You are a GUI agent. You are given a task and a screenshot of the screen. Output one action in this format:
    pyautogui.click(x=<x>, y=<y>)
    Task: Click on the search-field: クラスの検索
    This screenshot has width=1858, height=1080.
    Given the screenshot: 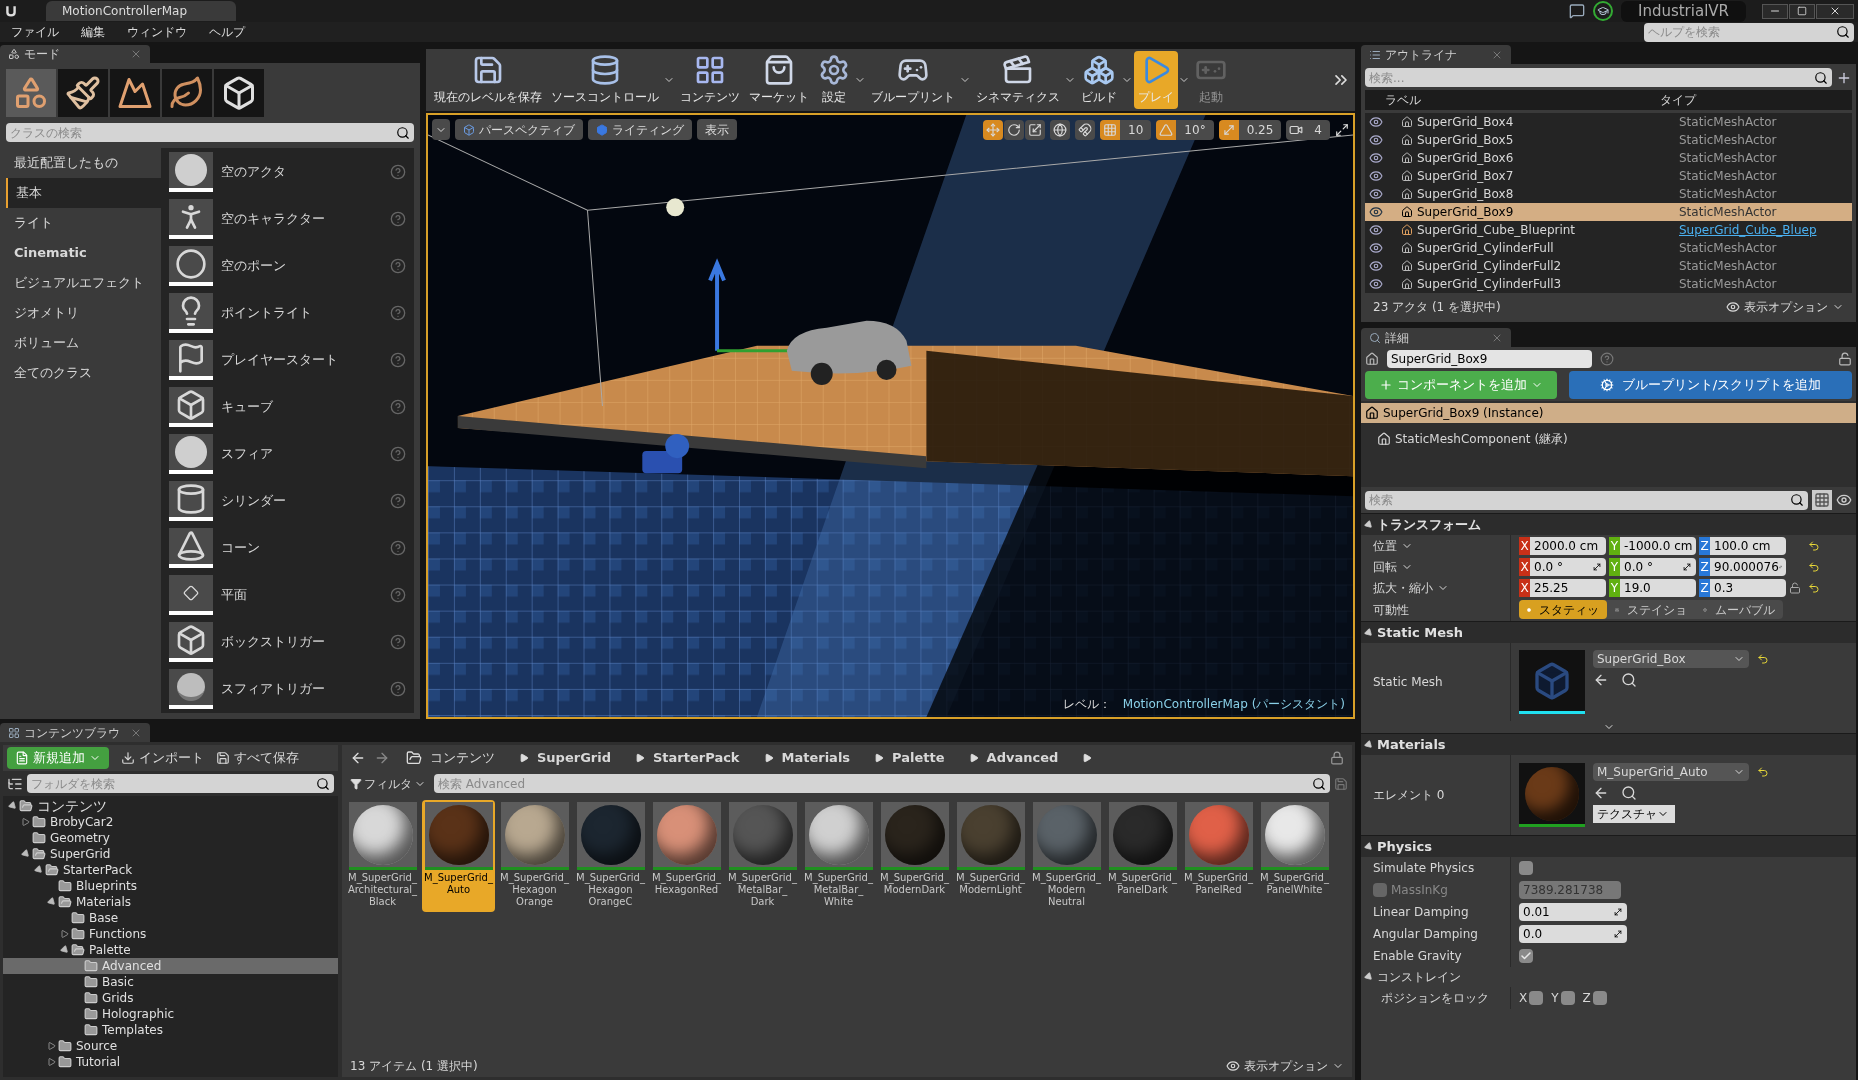 What is the action you would take?
    pyautogui.click(x=201, y=132)
    